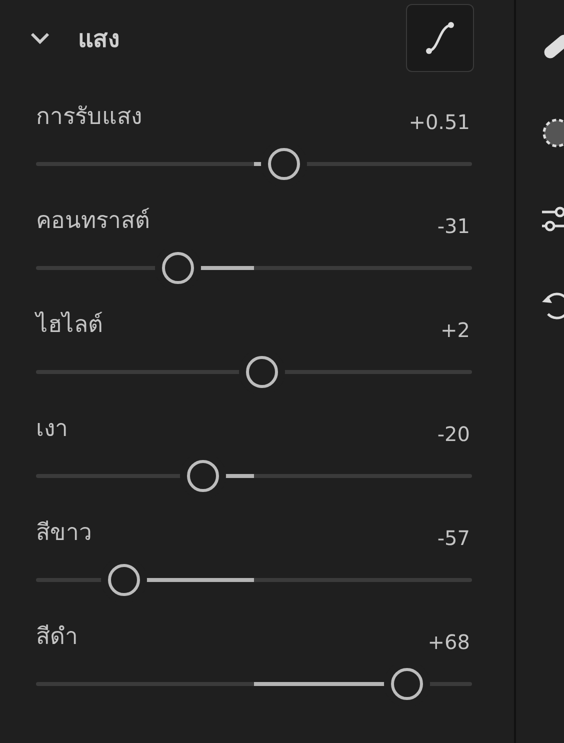 This screenshot has width=564, height=743. What do you see at coordinates (99, 39) in the screenshot?
I see `section-title: แสง` at bounding box center [99, 39].